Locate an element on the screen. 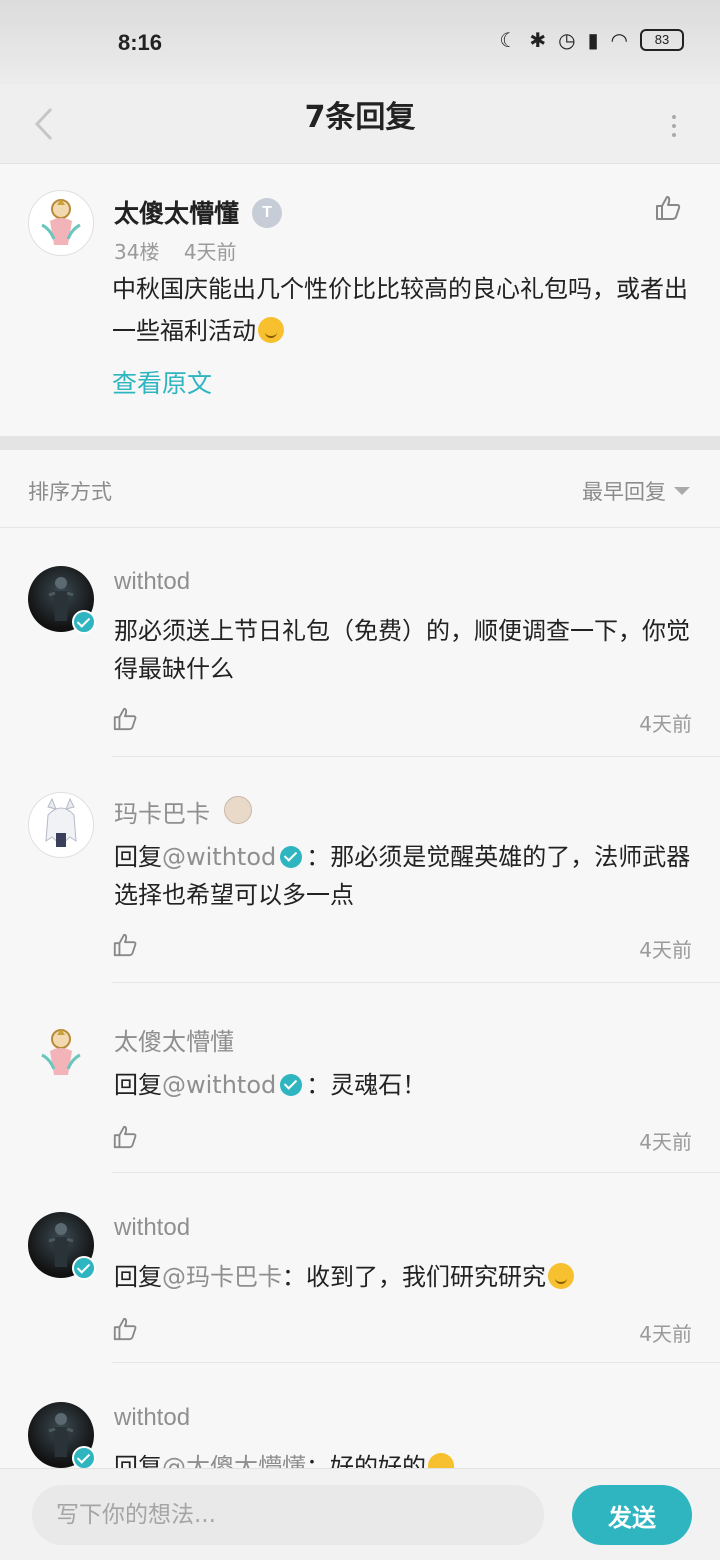 This screenshot has width=720, height=1560. reply-text: 那必须送上节日礼包（免费）的，顺便调查一下，你觉得最缺什么 is located at coordinates (402, 650).